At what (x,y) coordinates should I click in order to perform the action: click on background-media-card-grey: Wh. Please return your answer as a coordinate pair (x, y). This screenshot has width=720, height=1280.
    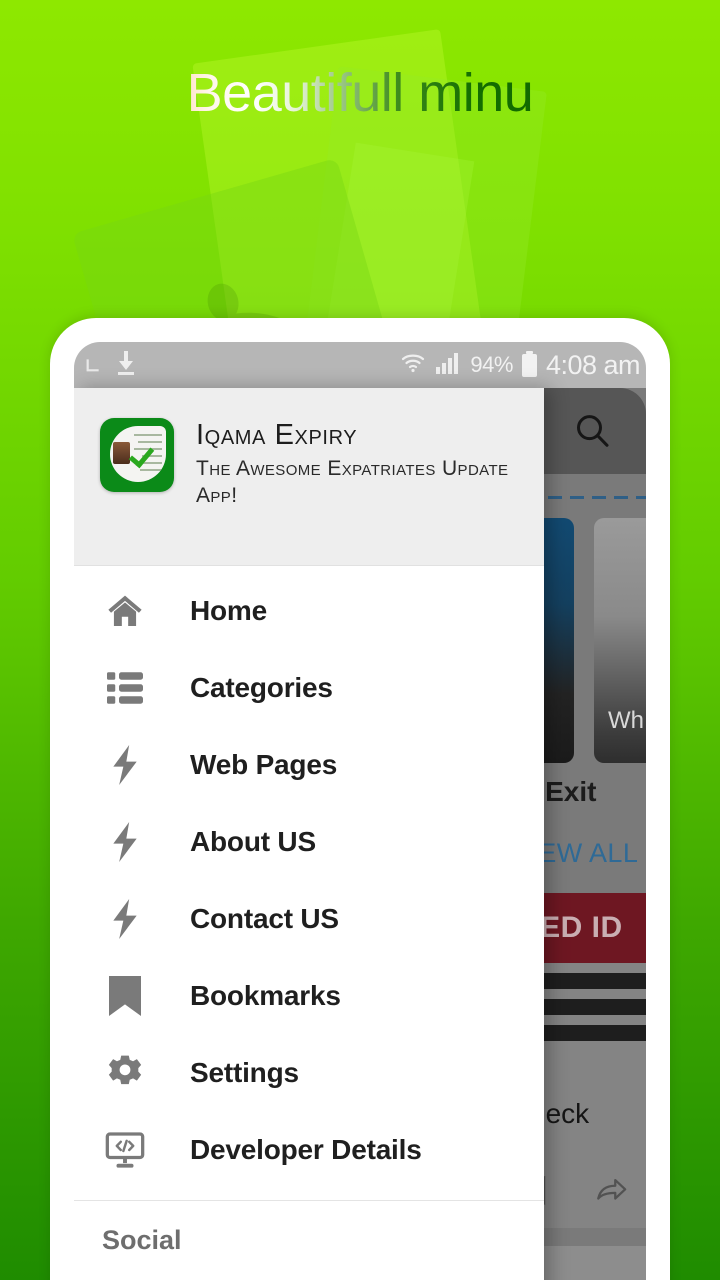
    Looking at the image, I should click on (620, 640).